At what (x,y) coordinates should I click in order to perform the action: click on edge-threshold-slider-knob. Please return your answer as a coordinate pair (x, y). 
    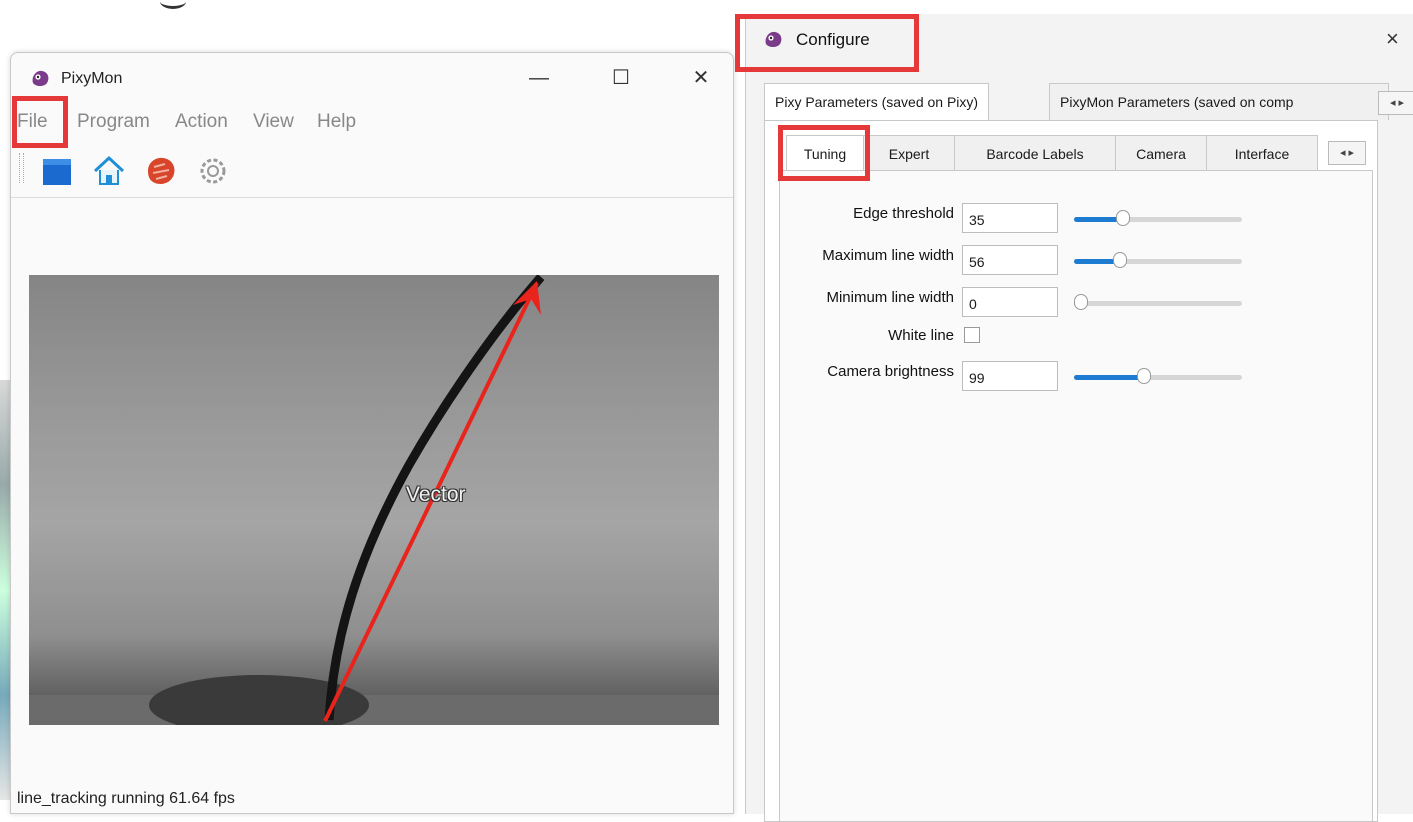
    Looking at the image, I should click on (1123, 218).